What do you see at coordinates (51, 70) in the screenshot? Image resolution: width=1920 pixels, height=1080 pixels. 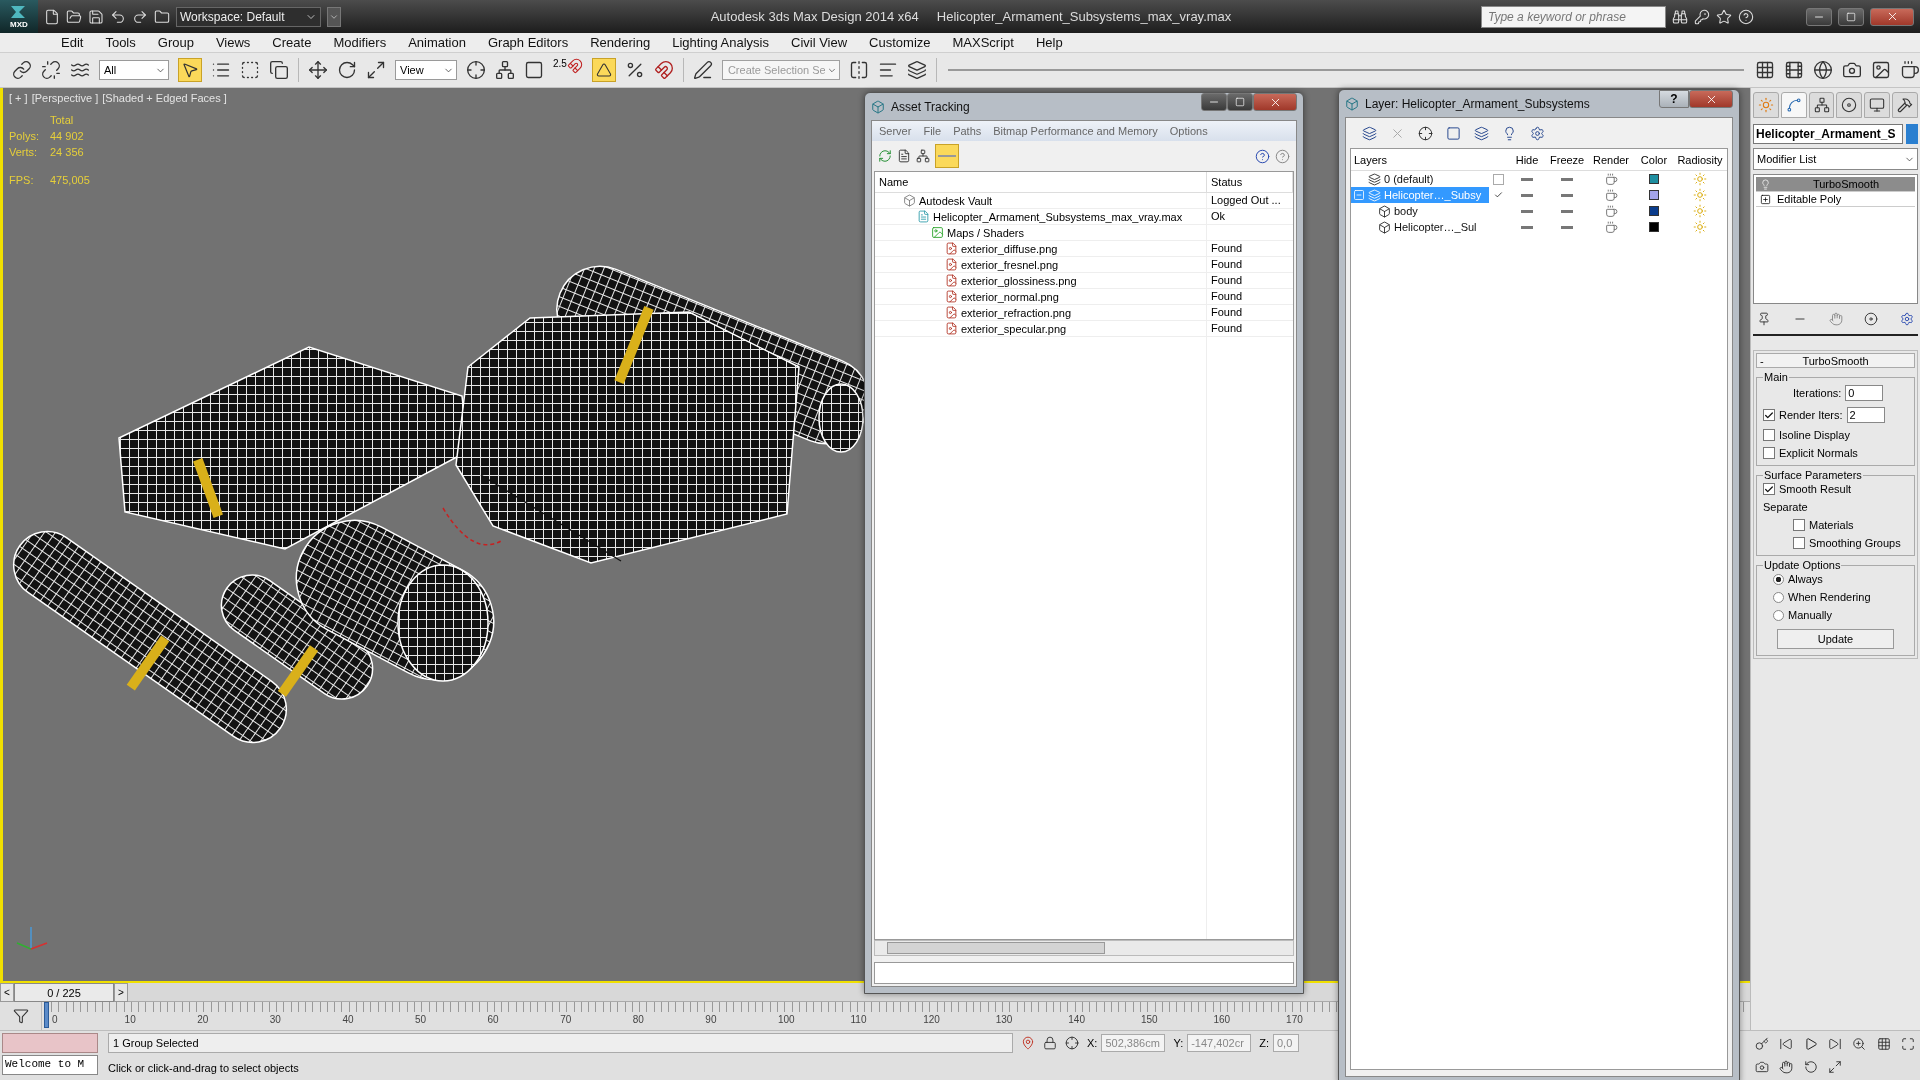 I see `unlink-icon` at bounding box center [51, 70].